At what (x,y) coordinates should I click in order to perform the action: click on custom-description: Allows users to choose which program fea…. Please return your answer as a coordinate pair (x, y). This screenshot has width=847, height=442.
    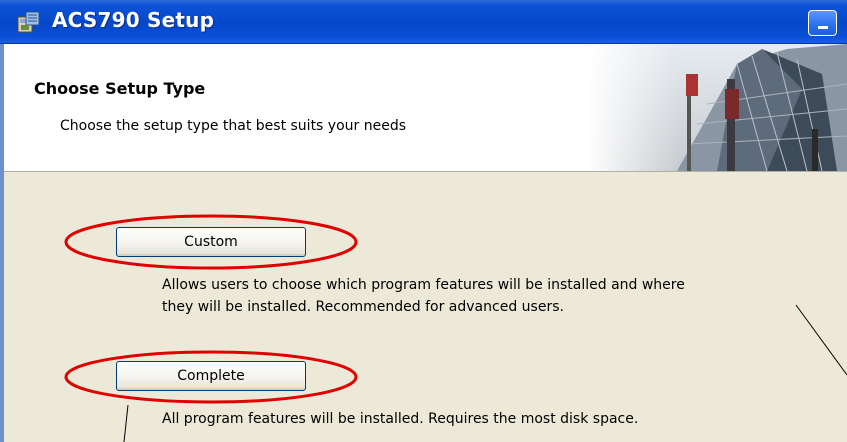
    Looking at the image, I should click on (423, 296).